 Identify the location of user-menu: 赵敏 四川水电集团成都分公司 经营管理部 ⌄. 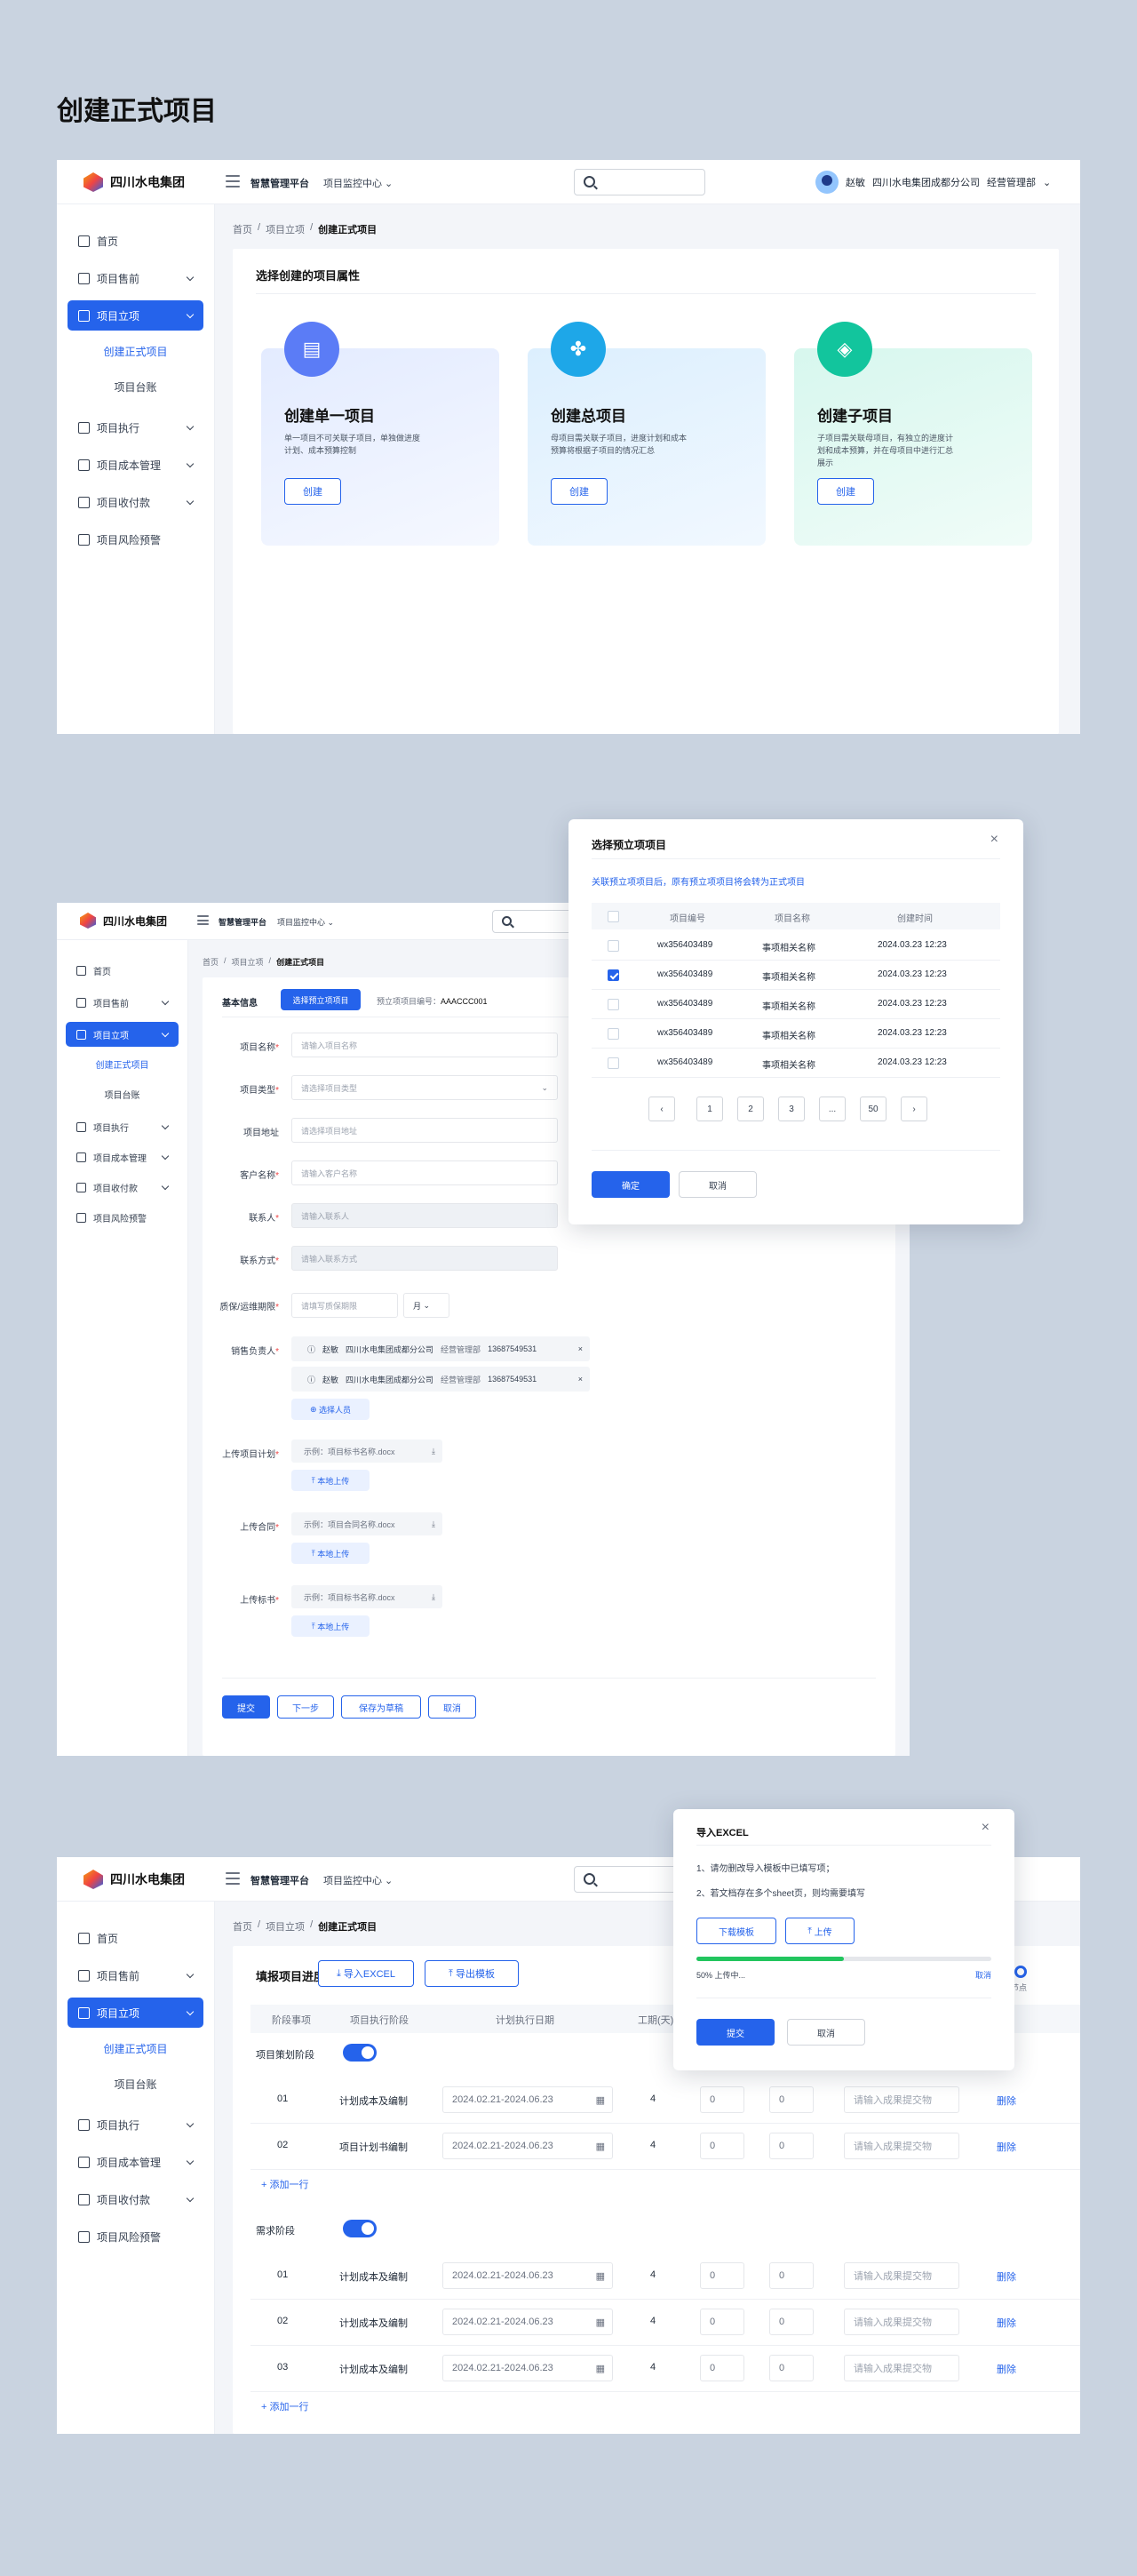
(933, 182).